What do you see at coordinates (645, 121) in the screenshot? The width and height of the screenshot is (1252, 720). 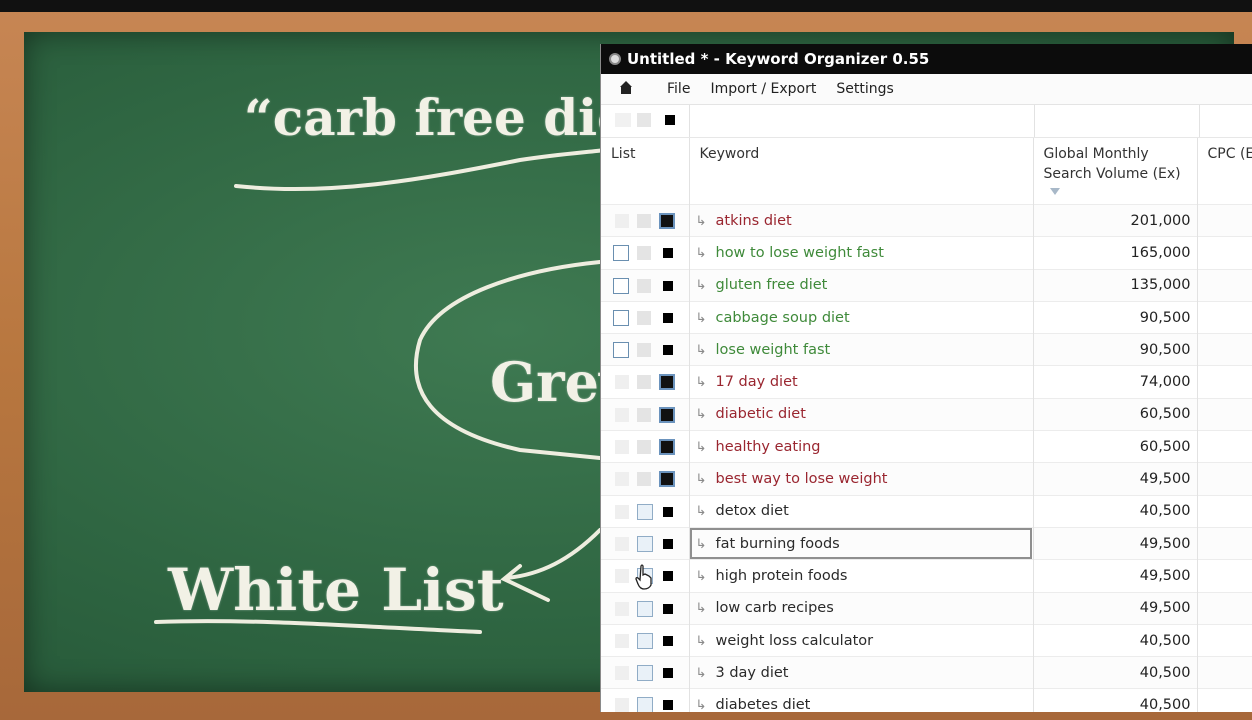 I see `list-filter` at bounding box center [645, 121].